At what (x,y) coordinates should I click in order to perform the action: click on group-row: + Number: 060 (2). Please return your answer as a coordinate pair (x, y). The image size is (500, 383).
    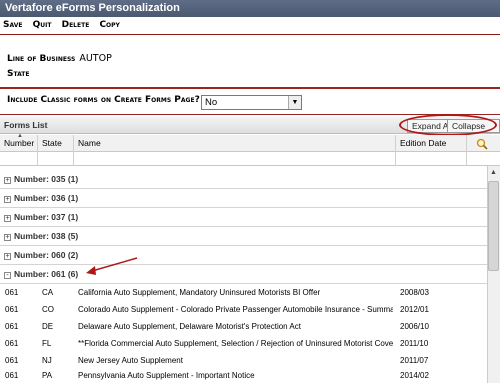
    Looking at the image, I should click on (243, 255).